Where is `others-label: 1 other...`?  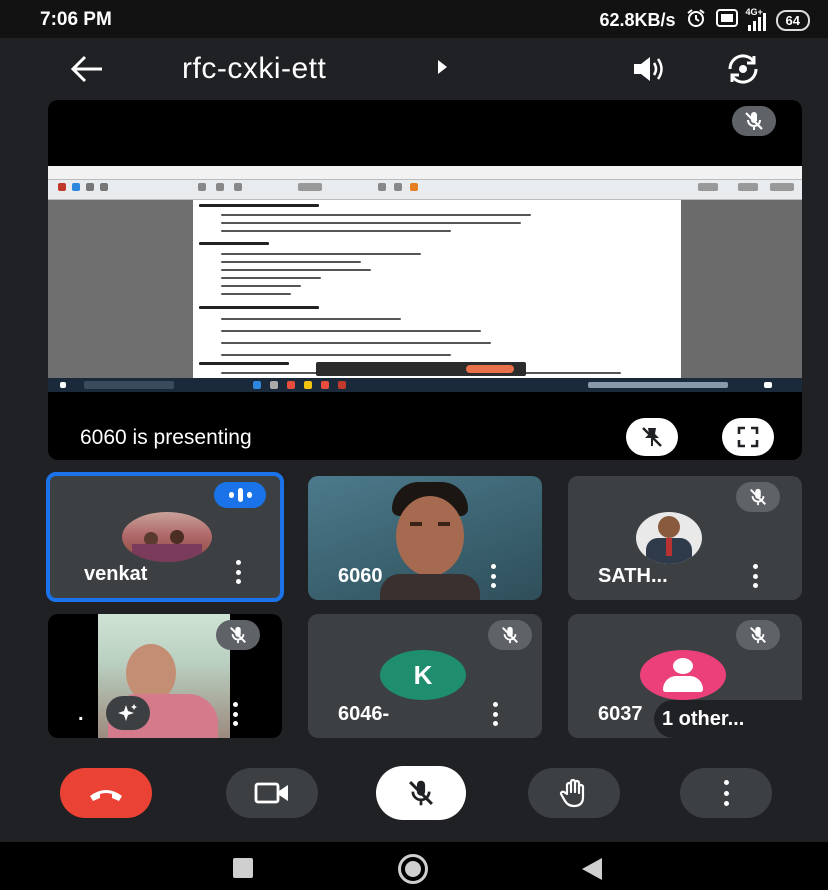 others-label: 1 other... is located at coordinates (703, 718).